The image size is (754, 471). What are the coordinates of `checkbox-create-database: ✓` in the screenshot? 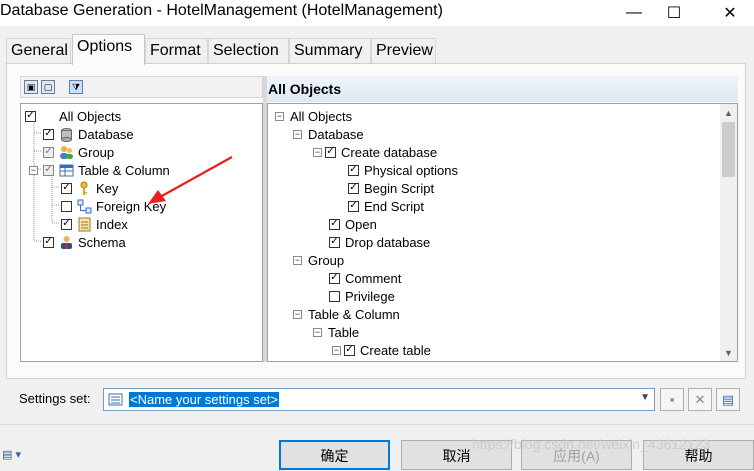 It's located at (330, 152).